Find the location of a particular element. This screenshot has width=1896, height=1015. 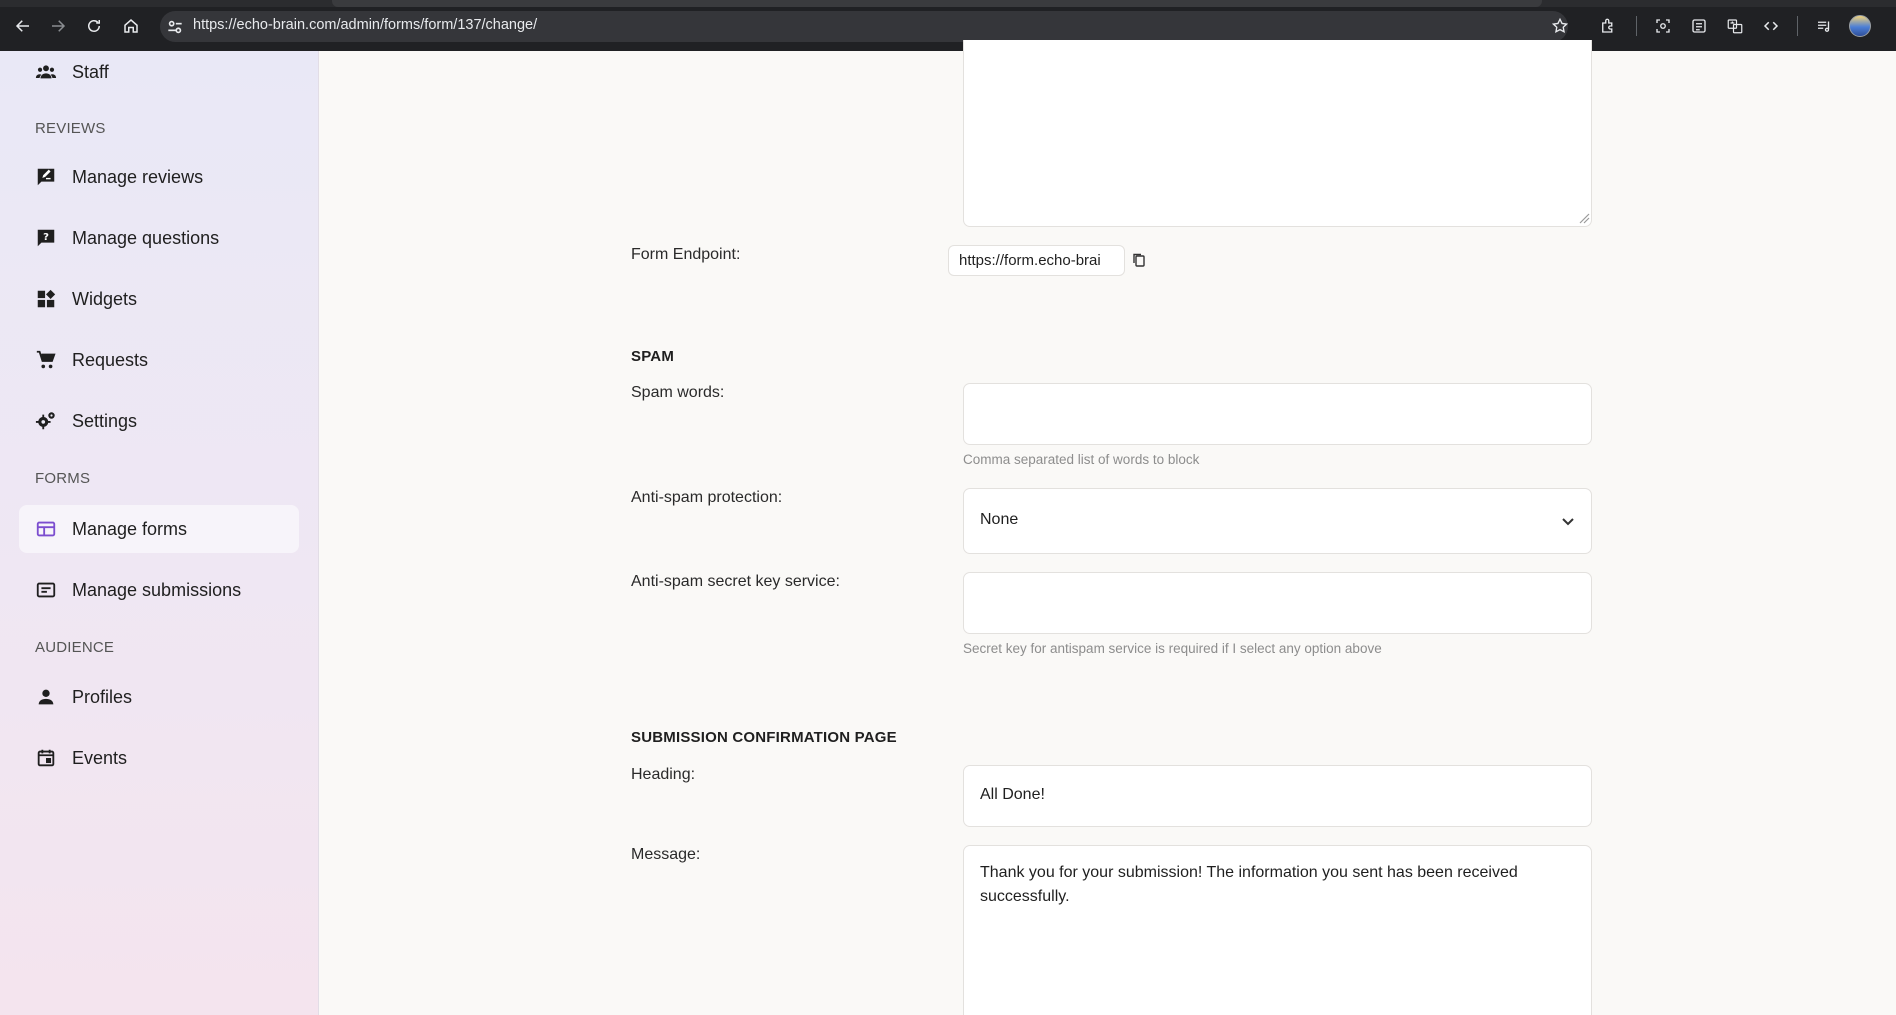

sidebar-item-label: Manage reviews is located at coordinates (138, 177).